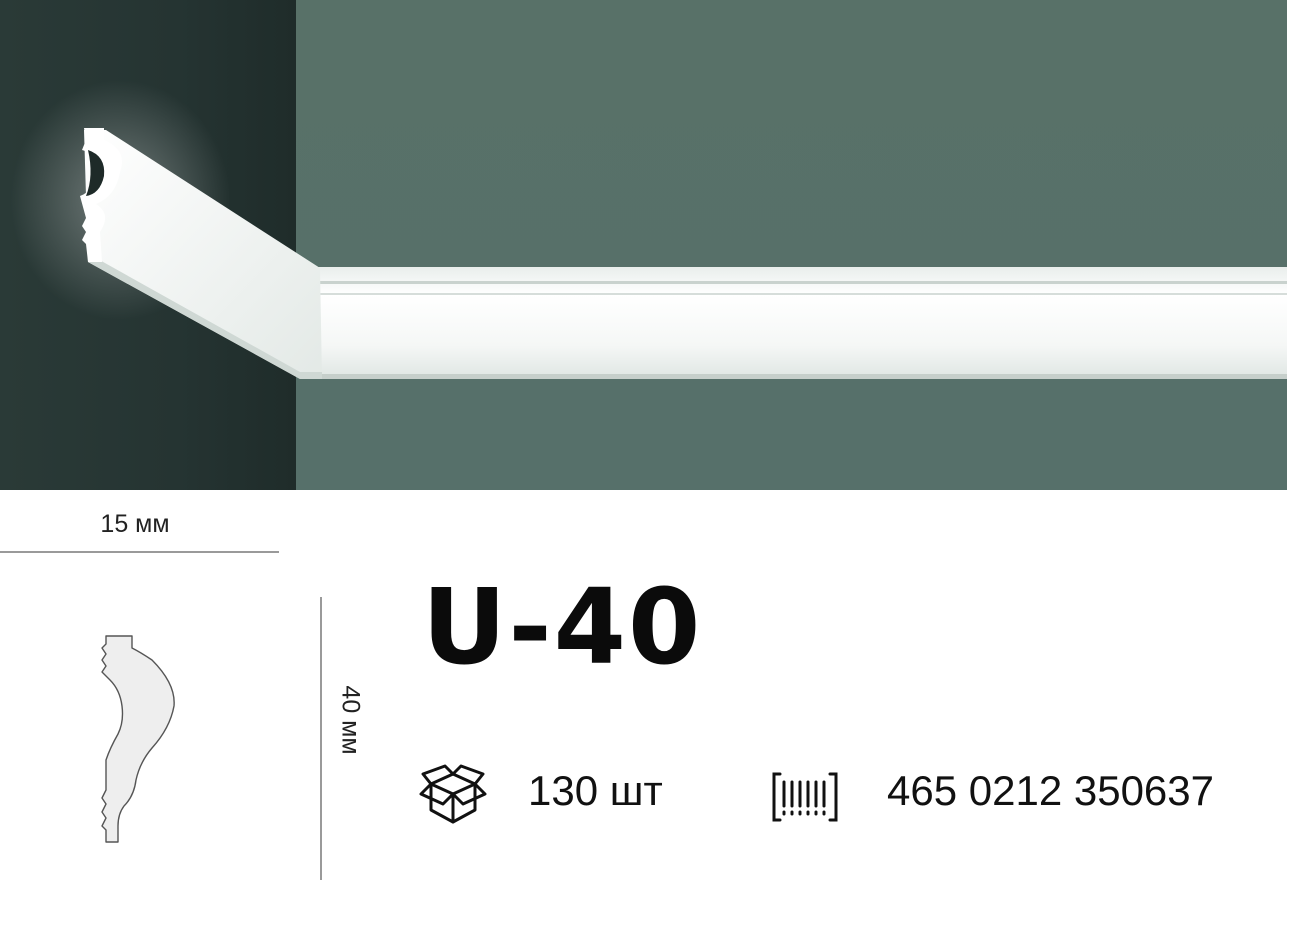 The height and width of the screenshot is (932, 1290). Describe the element at coordinates (135, 524) in the screenshot. I see `width-dimension-label: 15 мм` at that location.